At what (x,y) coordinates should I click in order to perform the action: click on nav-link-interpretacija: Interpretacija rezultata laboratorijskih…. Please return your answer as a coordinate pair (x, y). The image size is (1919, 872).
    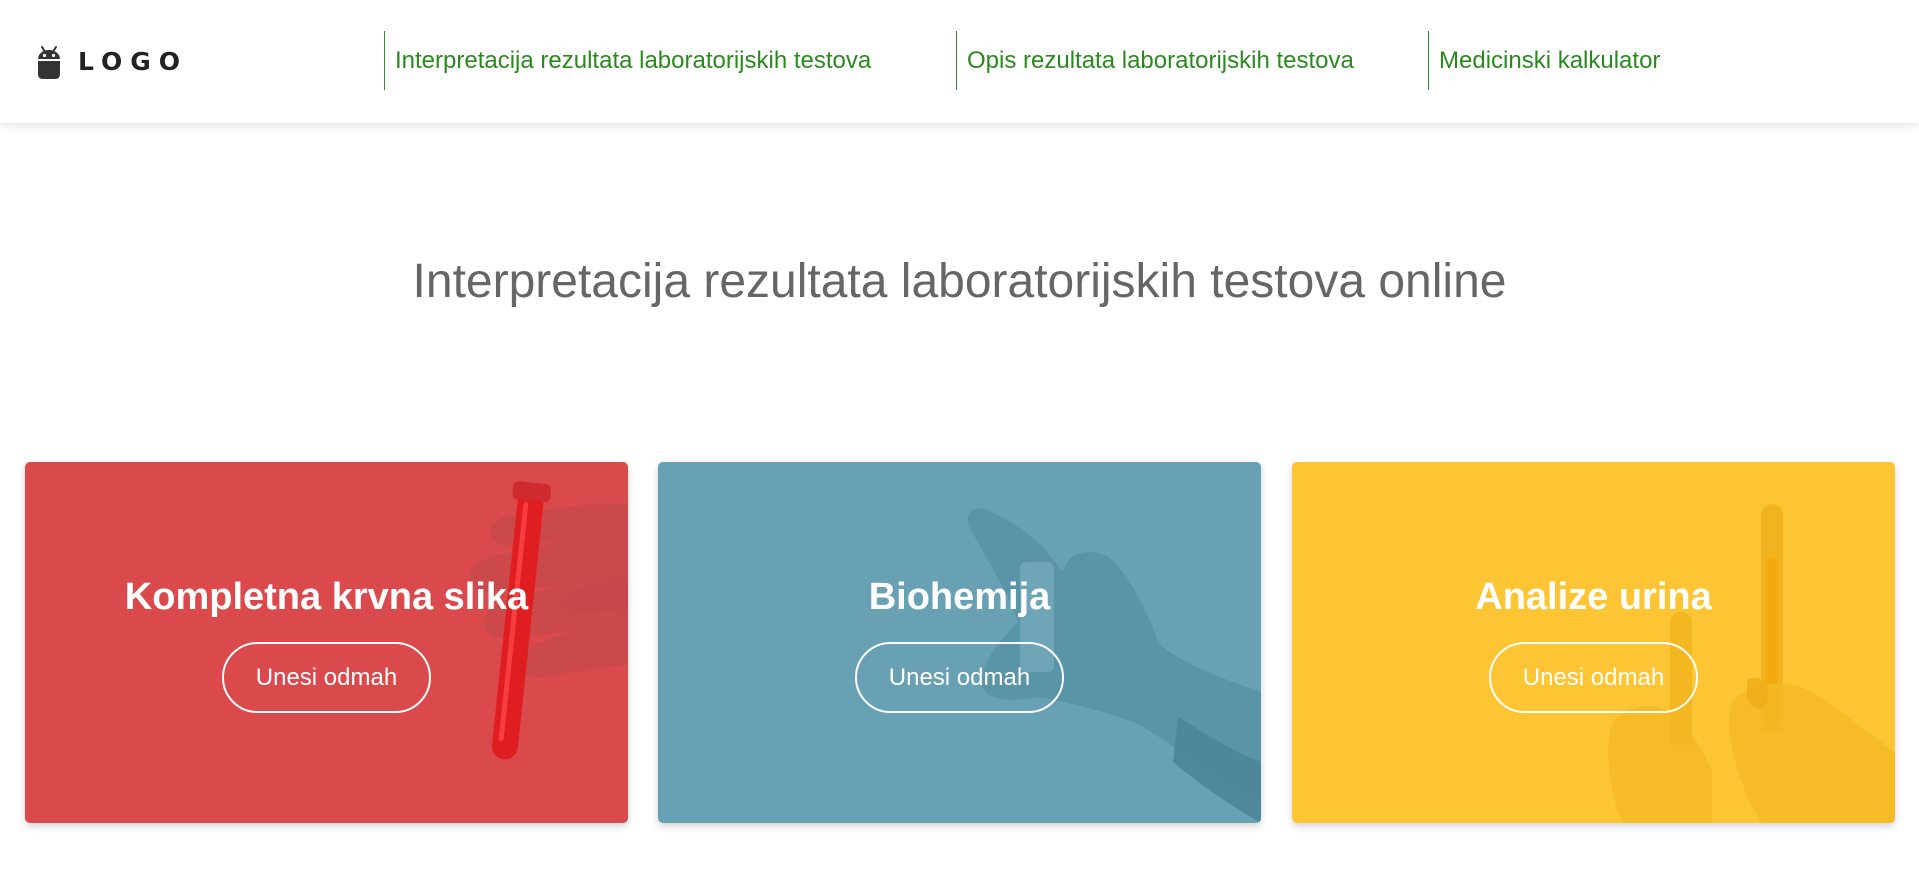
    Looking at the image, I should click on (627, 60).